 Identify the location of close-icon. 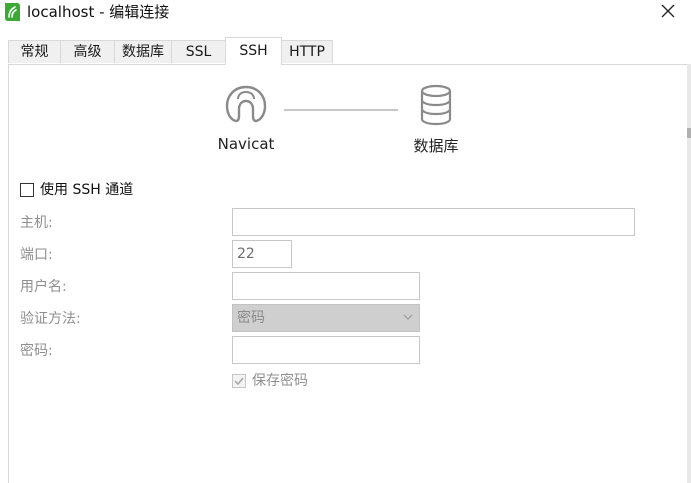
(668, 11).